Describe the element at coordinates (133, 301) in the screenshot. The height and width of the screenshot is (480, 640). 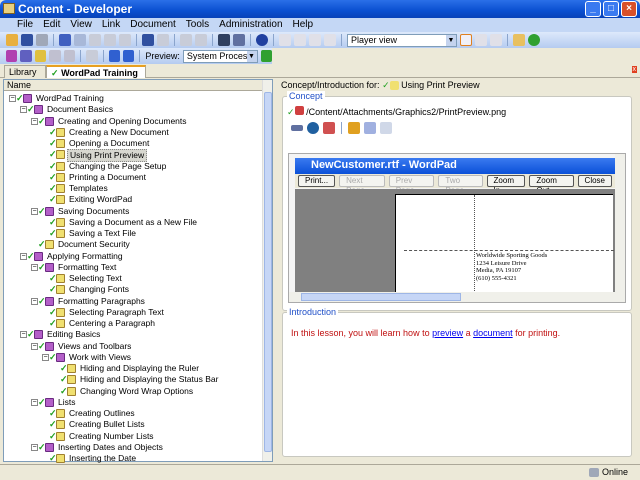
I see `tree-item: − ✓ Formatting Paragraphs` at that location.